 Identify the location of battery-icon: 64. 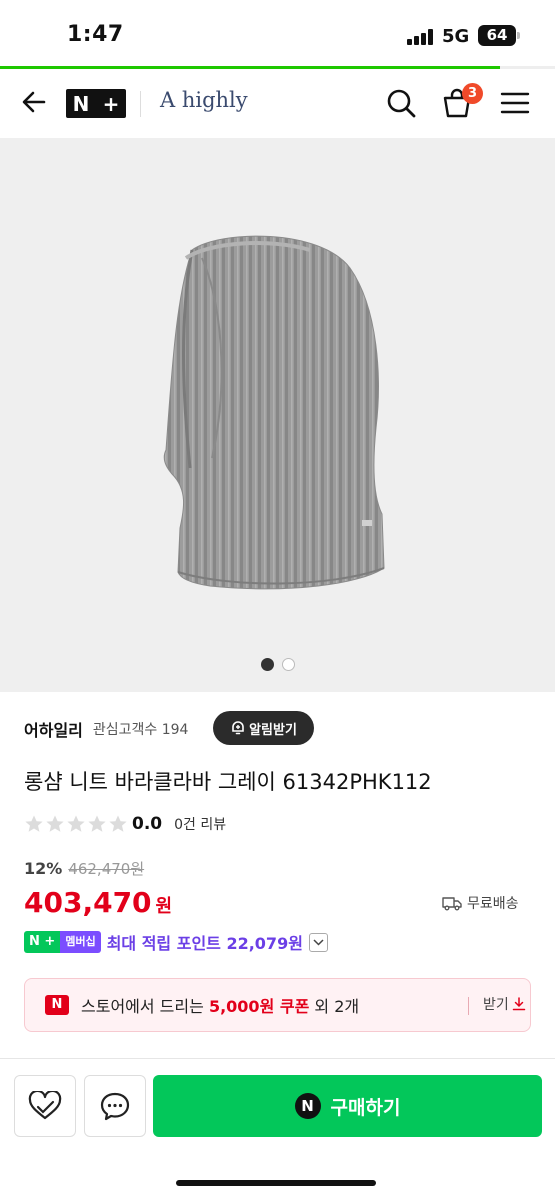
(499, 35).